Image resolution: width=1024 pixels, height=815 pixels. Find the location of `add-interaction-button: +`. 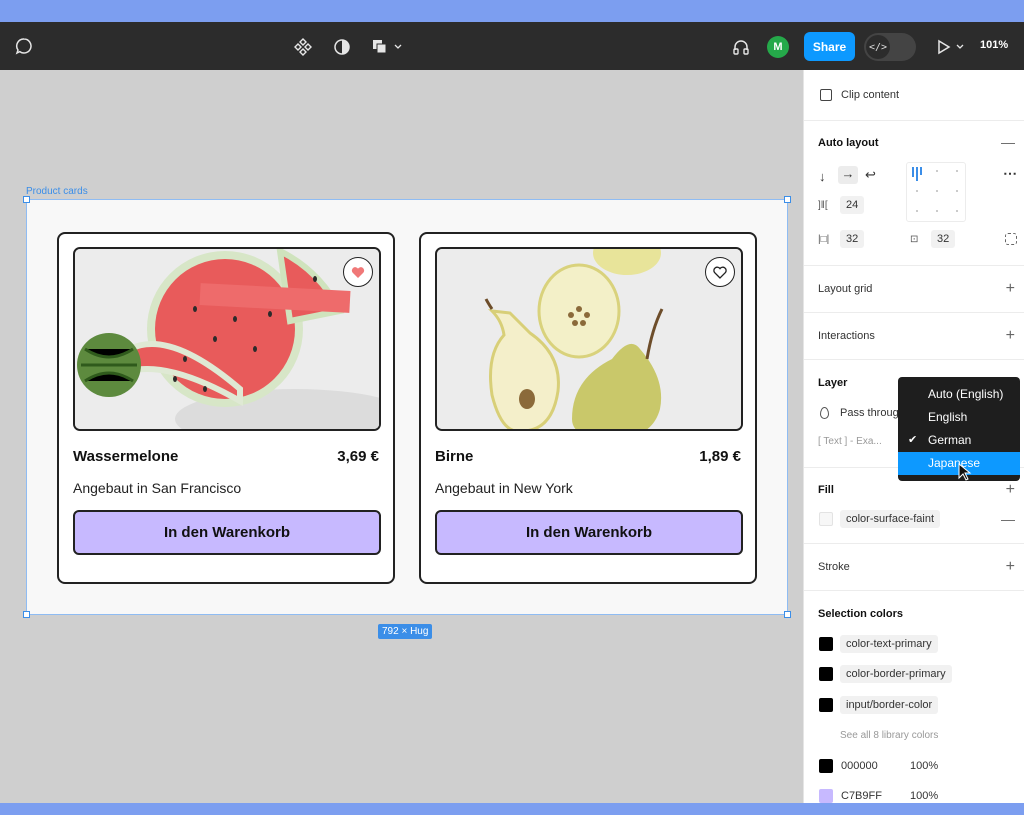

add-interaction-button: + is located at coordinates (1010, 336).